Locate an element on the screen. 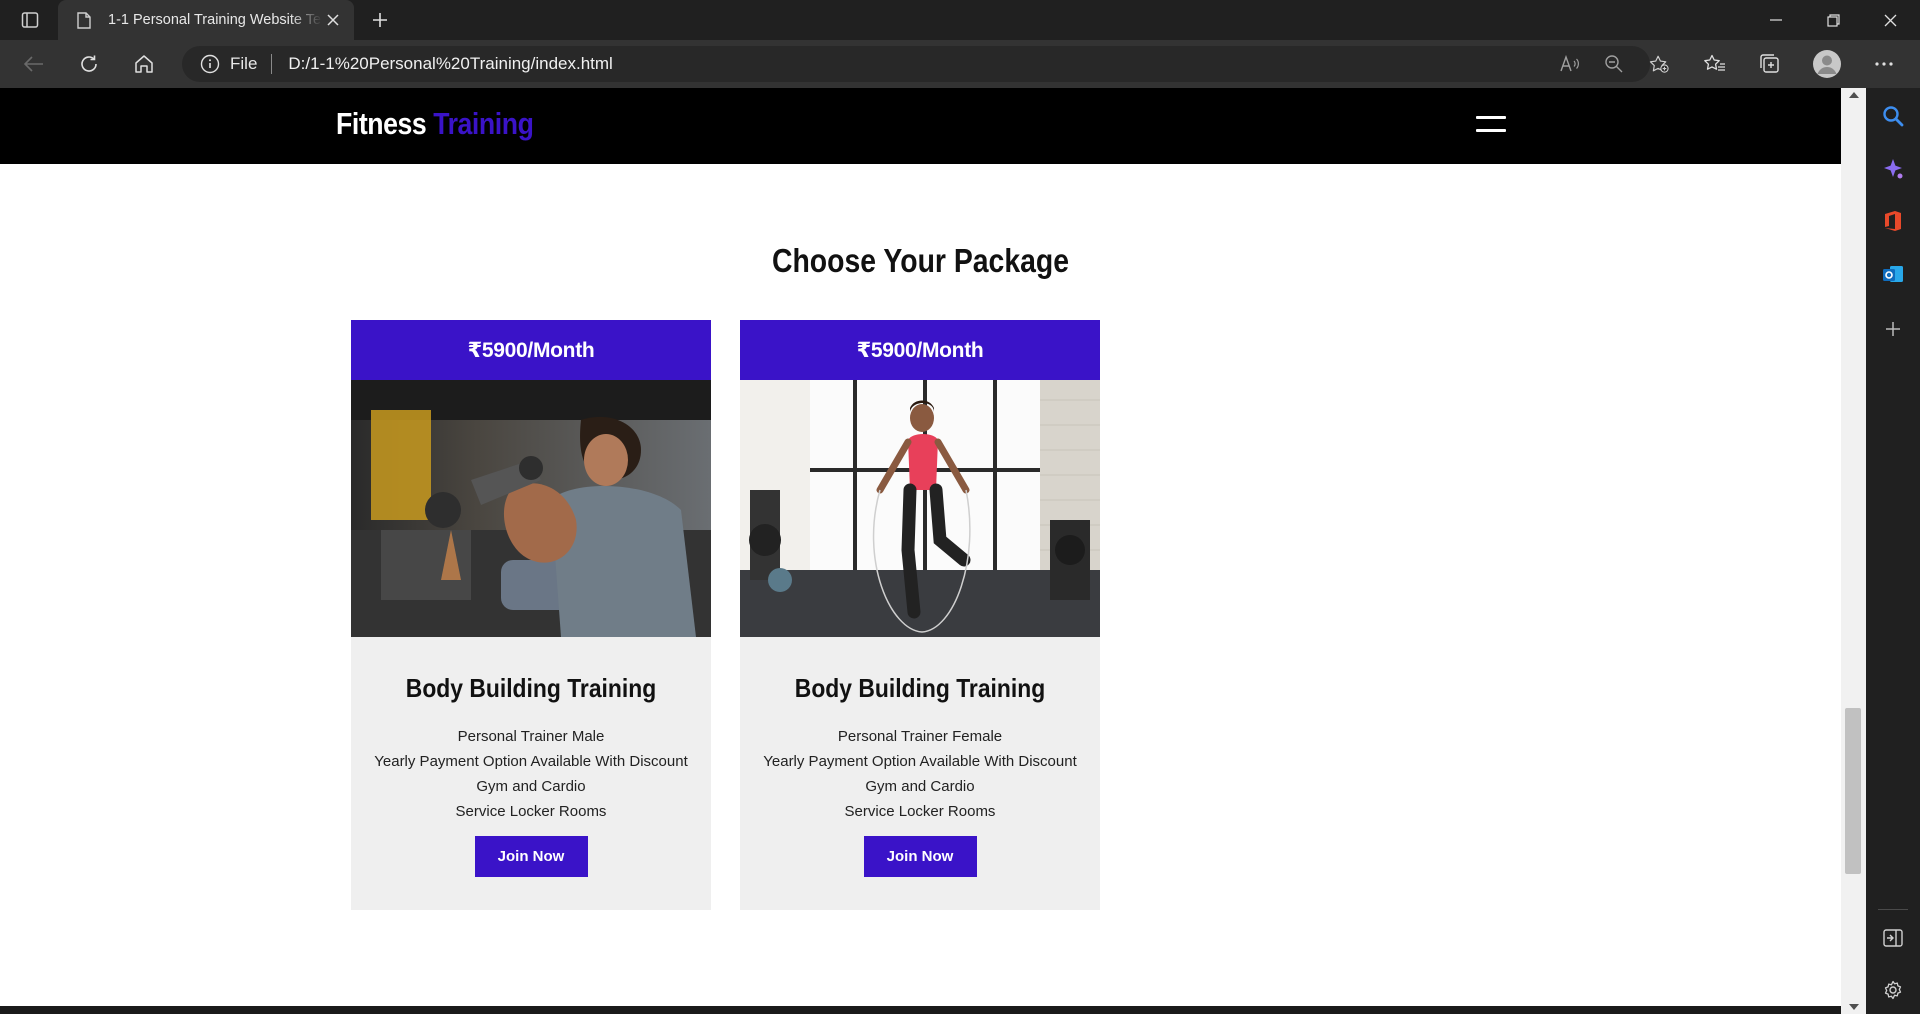 This screenshot has height=1014, width=1920. address-scheme: File is located at coordinates (244, 63).